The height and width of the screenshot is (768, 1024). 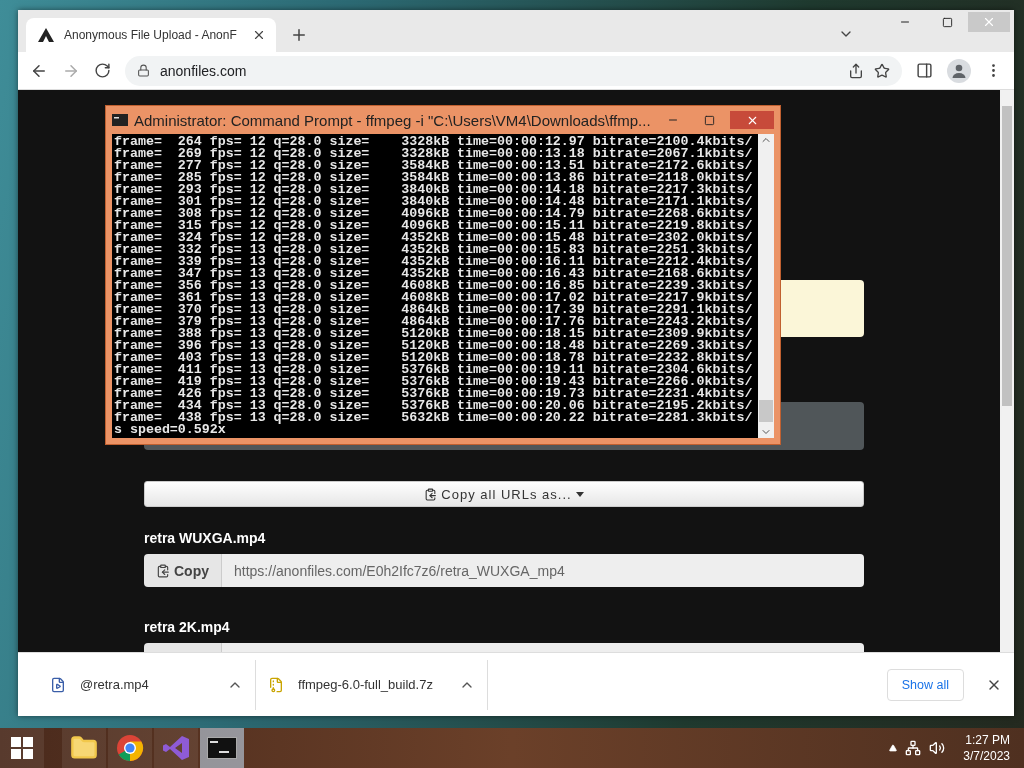 I want to click on close-button, so click(x=752, y=120).